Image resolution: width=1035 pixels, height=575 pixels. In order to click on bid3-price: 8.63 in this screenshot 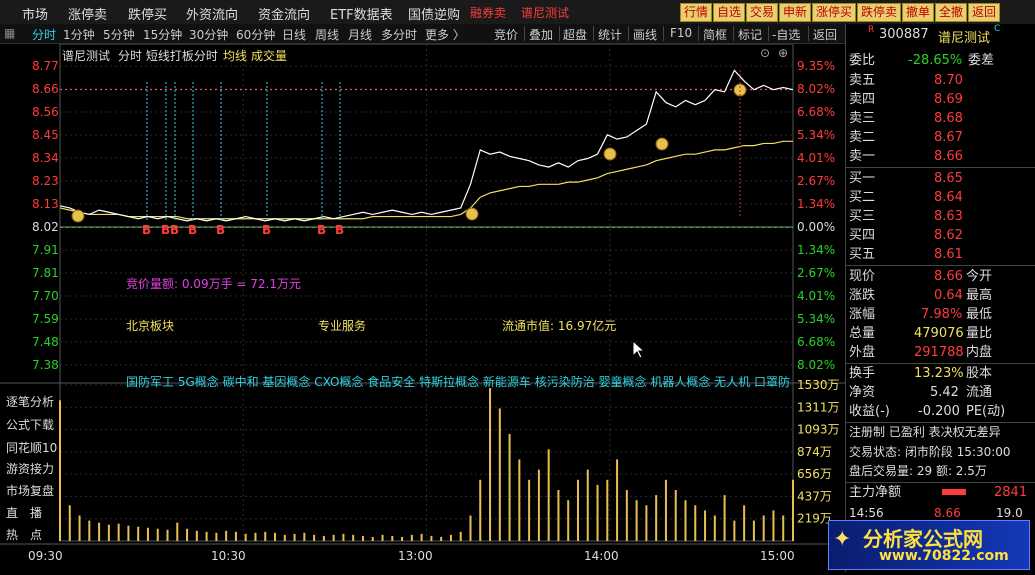, I will do `click(948, 216)`.